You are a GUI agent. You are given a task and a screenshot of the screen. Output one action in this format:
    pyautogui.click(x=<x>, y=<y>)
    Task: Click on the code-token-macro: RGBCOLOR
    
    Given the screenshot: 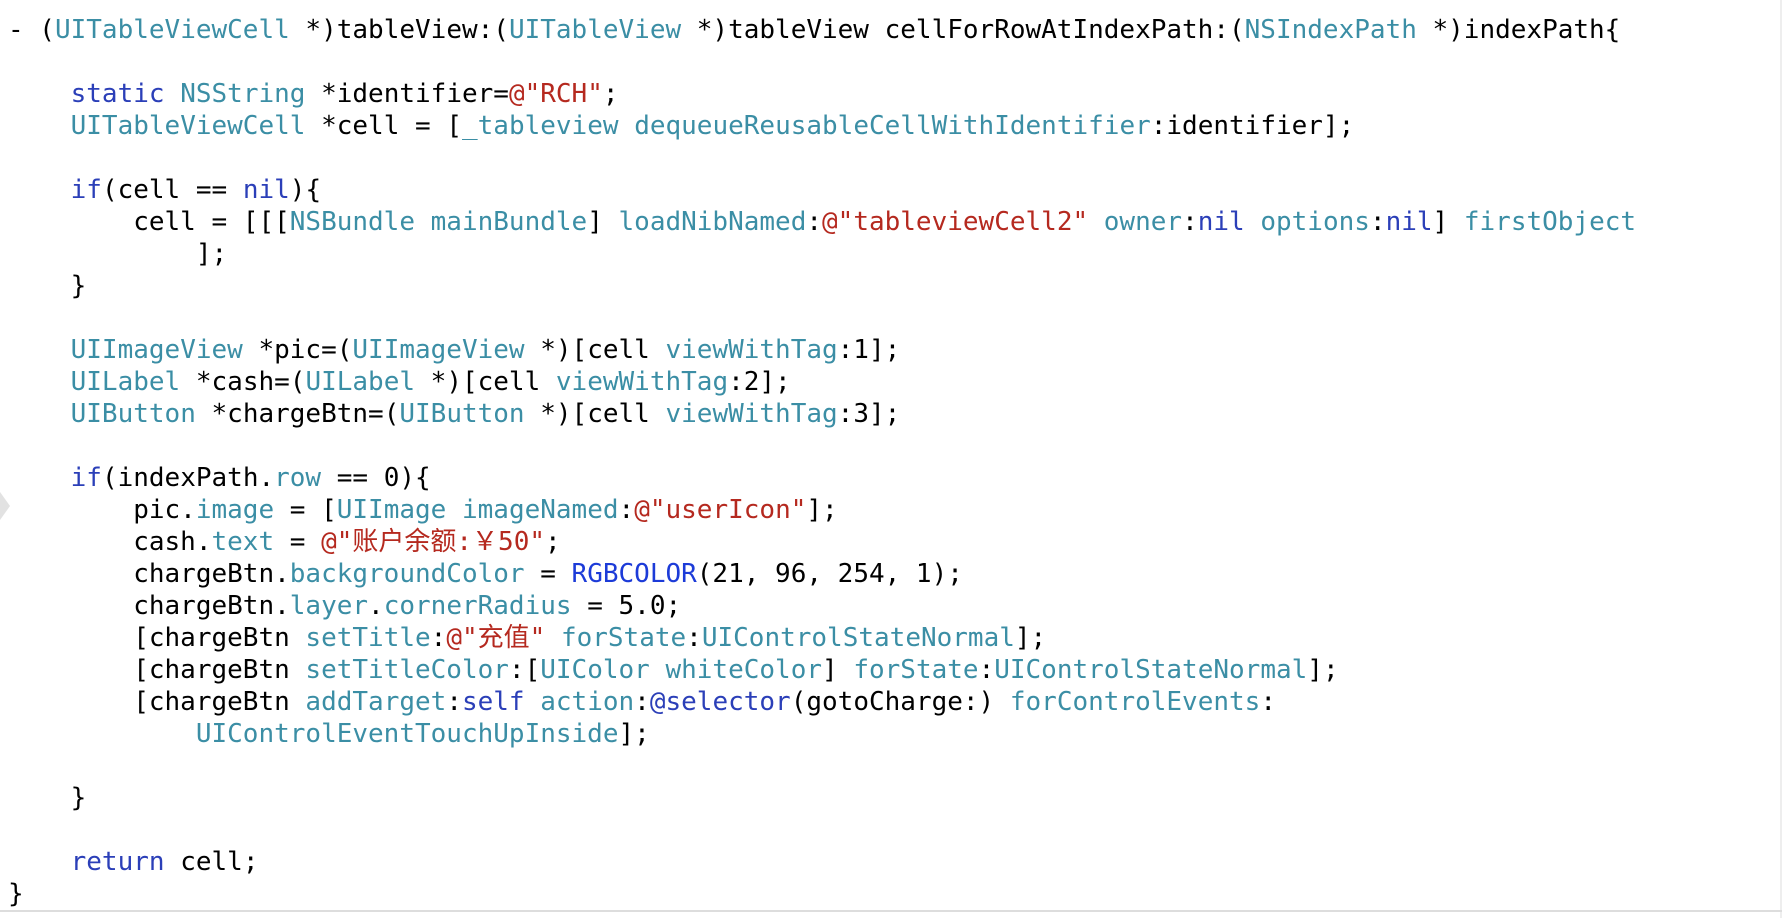 What is the action you would take?
    pyautogui.click(x=634, y=574)
    